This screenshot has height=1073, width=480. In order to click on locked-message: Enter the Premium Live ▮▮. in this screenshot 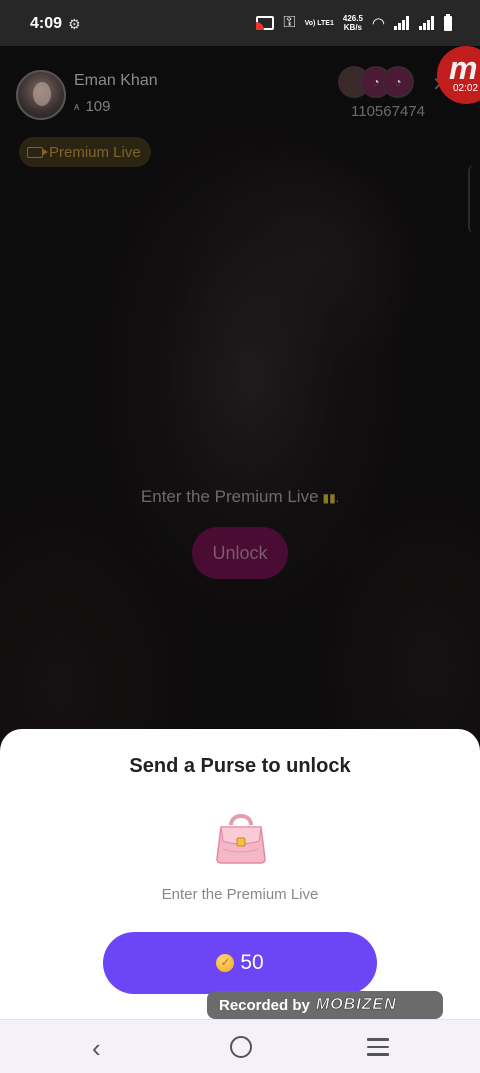, I will do `click(240, 497)`.